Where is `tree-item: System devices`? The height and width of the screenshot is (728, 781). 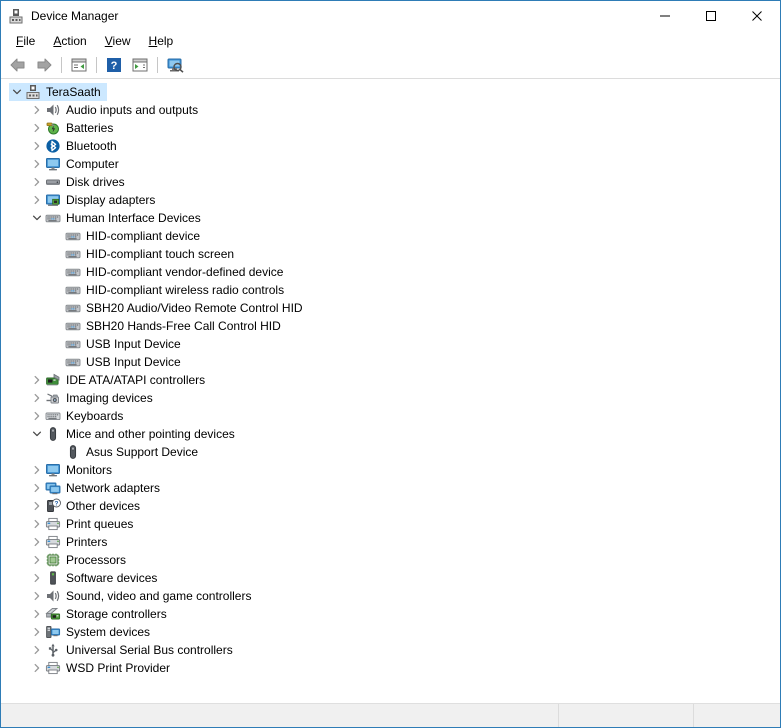 tree-item: System devices is located at coordinates (390, 632).